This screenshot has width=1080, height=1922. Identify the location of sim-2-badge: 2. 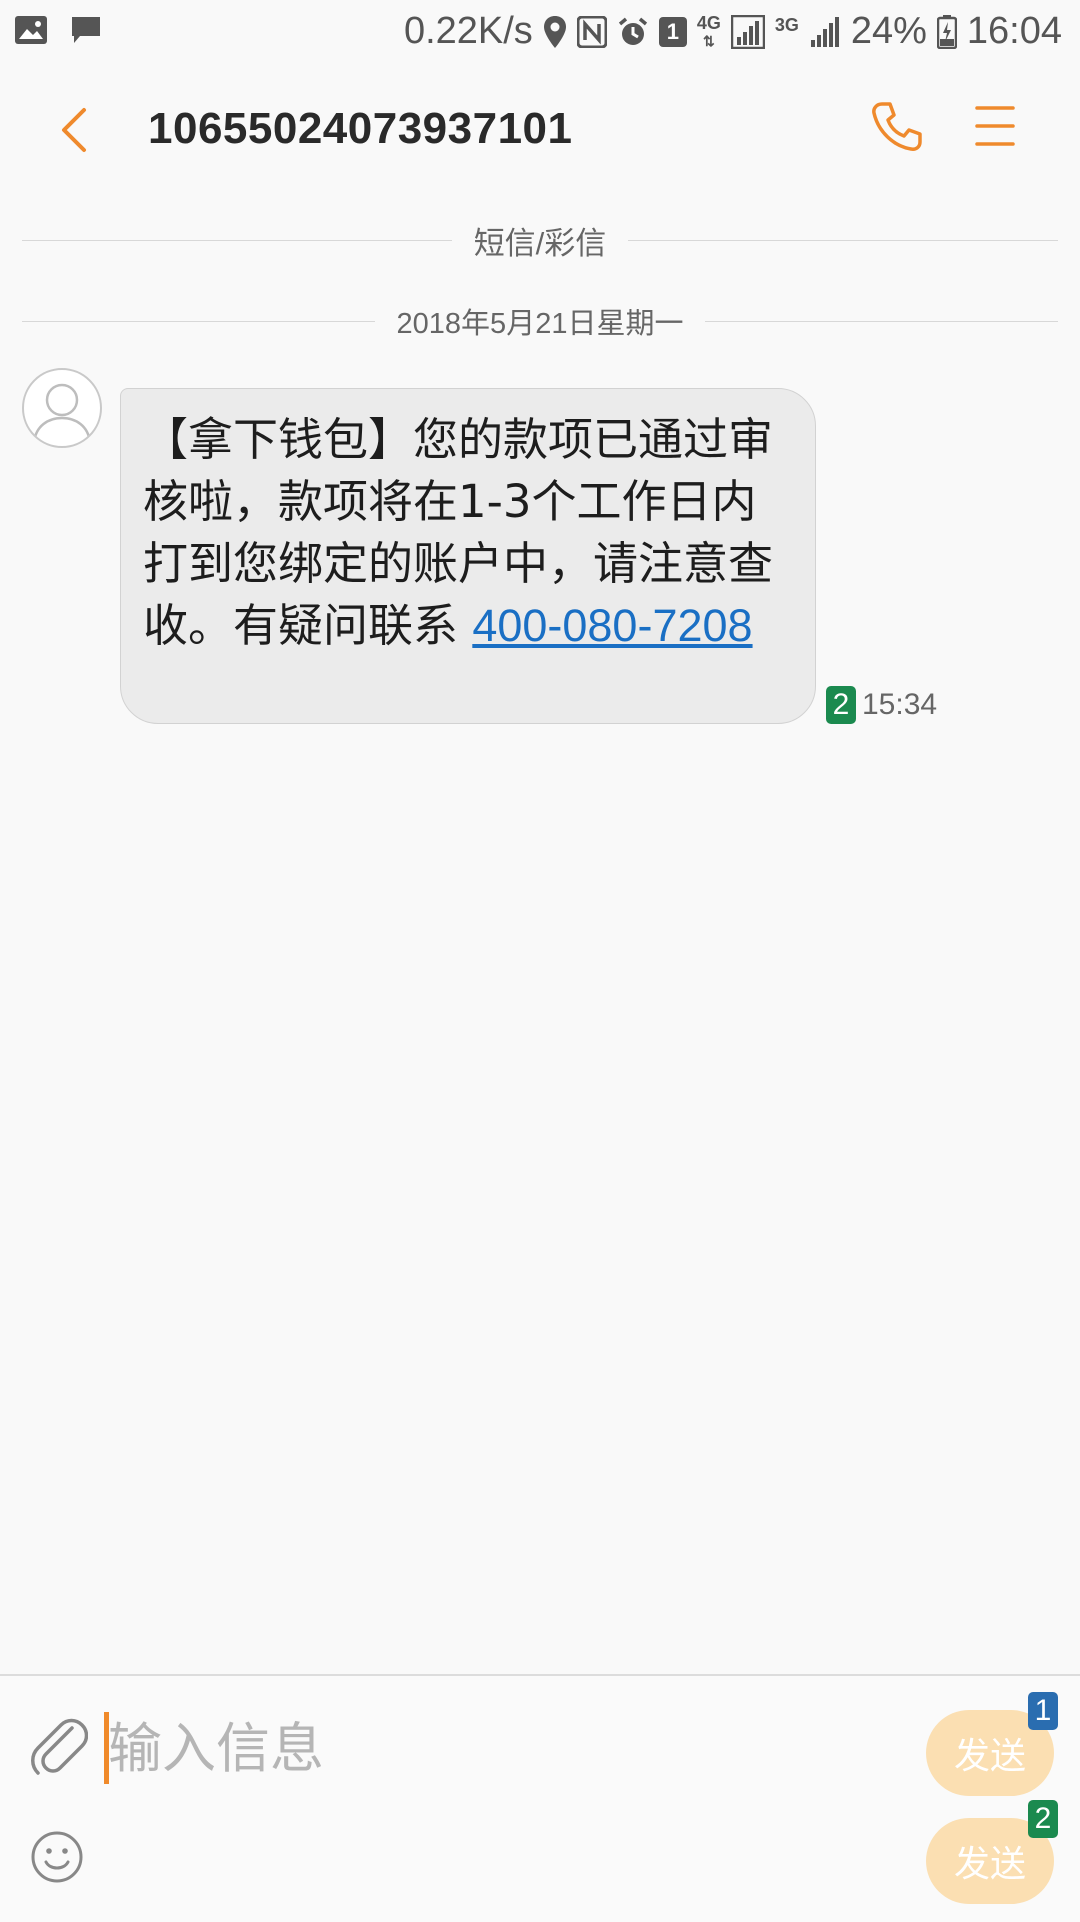
(841, 705).